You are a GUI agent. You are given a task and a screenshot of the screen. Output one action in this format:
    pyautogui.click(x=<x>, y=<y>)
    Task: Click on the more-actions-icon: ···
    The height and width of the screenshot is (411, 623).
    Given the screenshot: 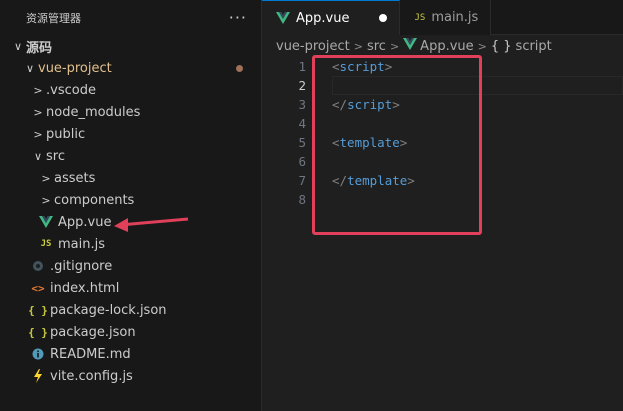 What is the action you would take?
    pyautogui.click(x=238, y=17)
    